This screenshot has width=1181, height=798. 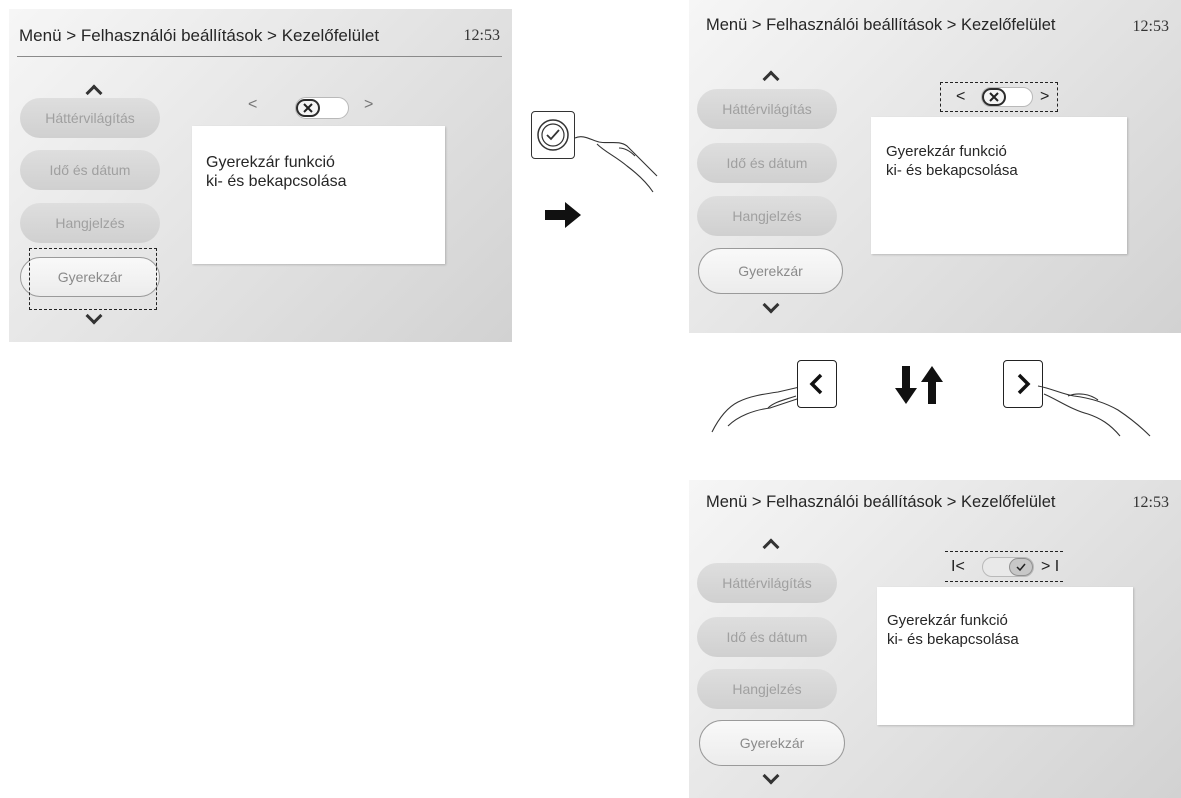 I want to click on prev-arrow: I<, so click(x=958, y=567).